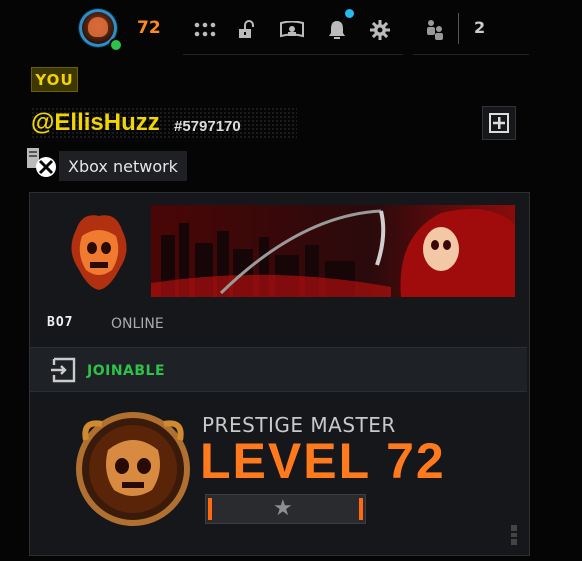 This screenshot has width=582, height=561. What do you see at coordinates (133, 469) in the screenshot?
I see `prestige-master-emblem` at bounding box center [133, 469].